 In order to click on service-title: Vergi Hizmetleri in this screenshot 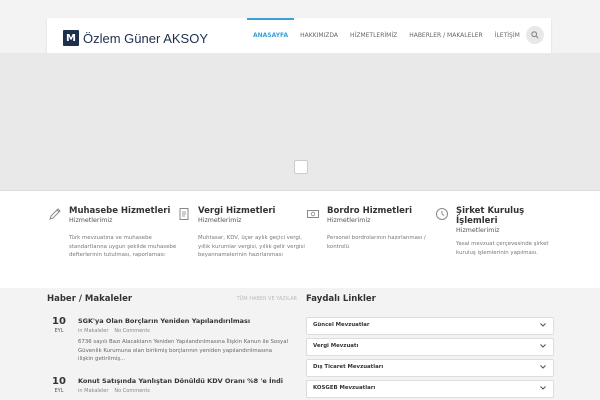, I will do `click(237, 211)`.